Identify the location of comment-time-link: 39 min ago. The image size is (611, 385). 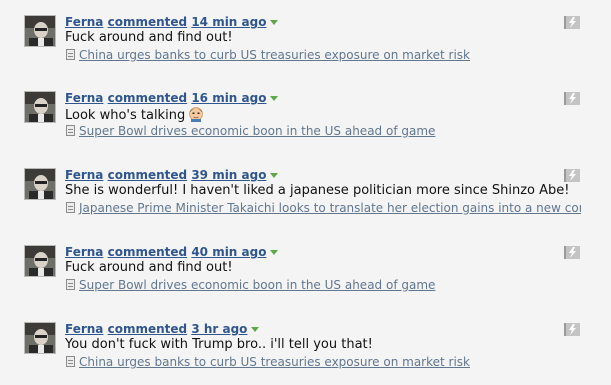
(228, 175).